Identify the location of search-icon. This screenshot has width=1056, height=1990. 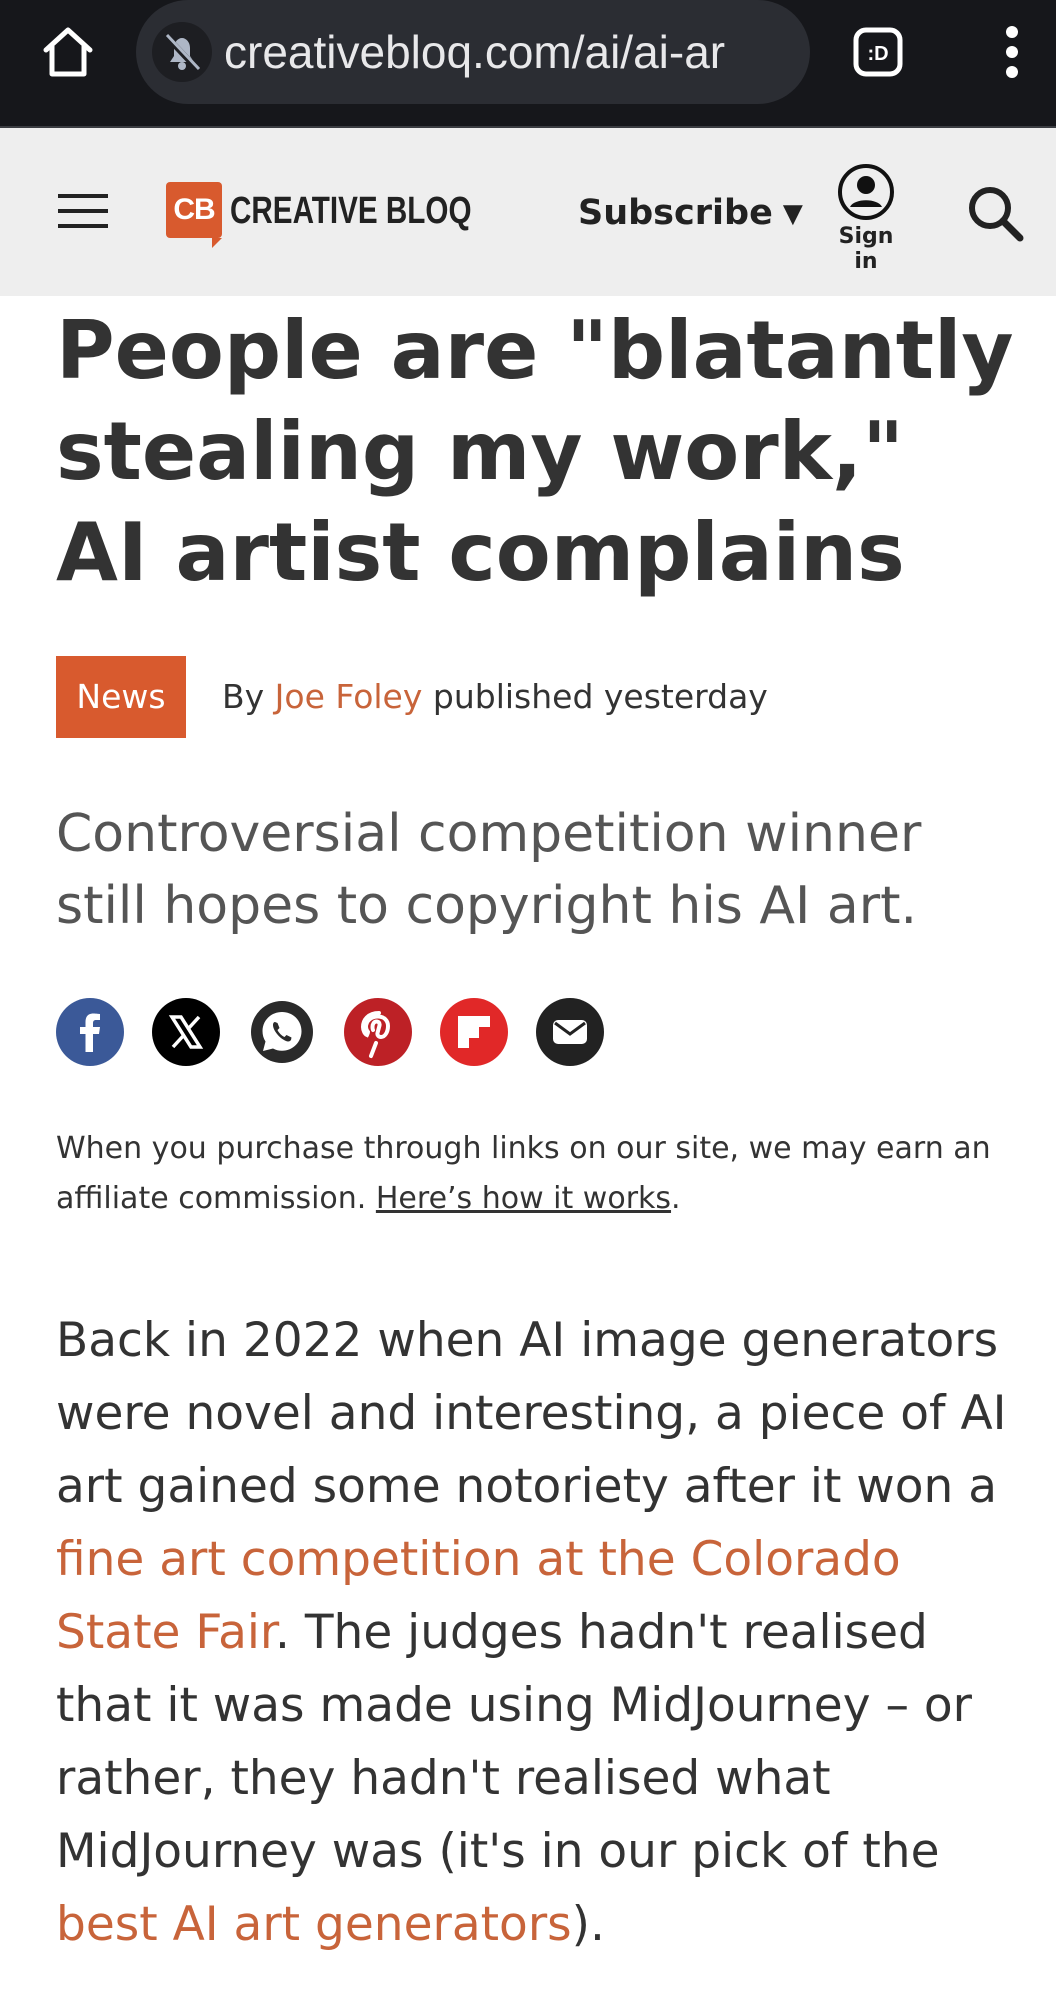
(996, 214).